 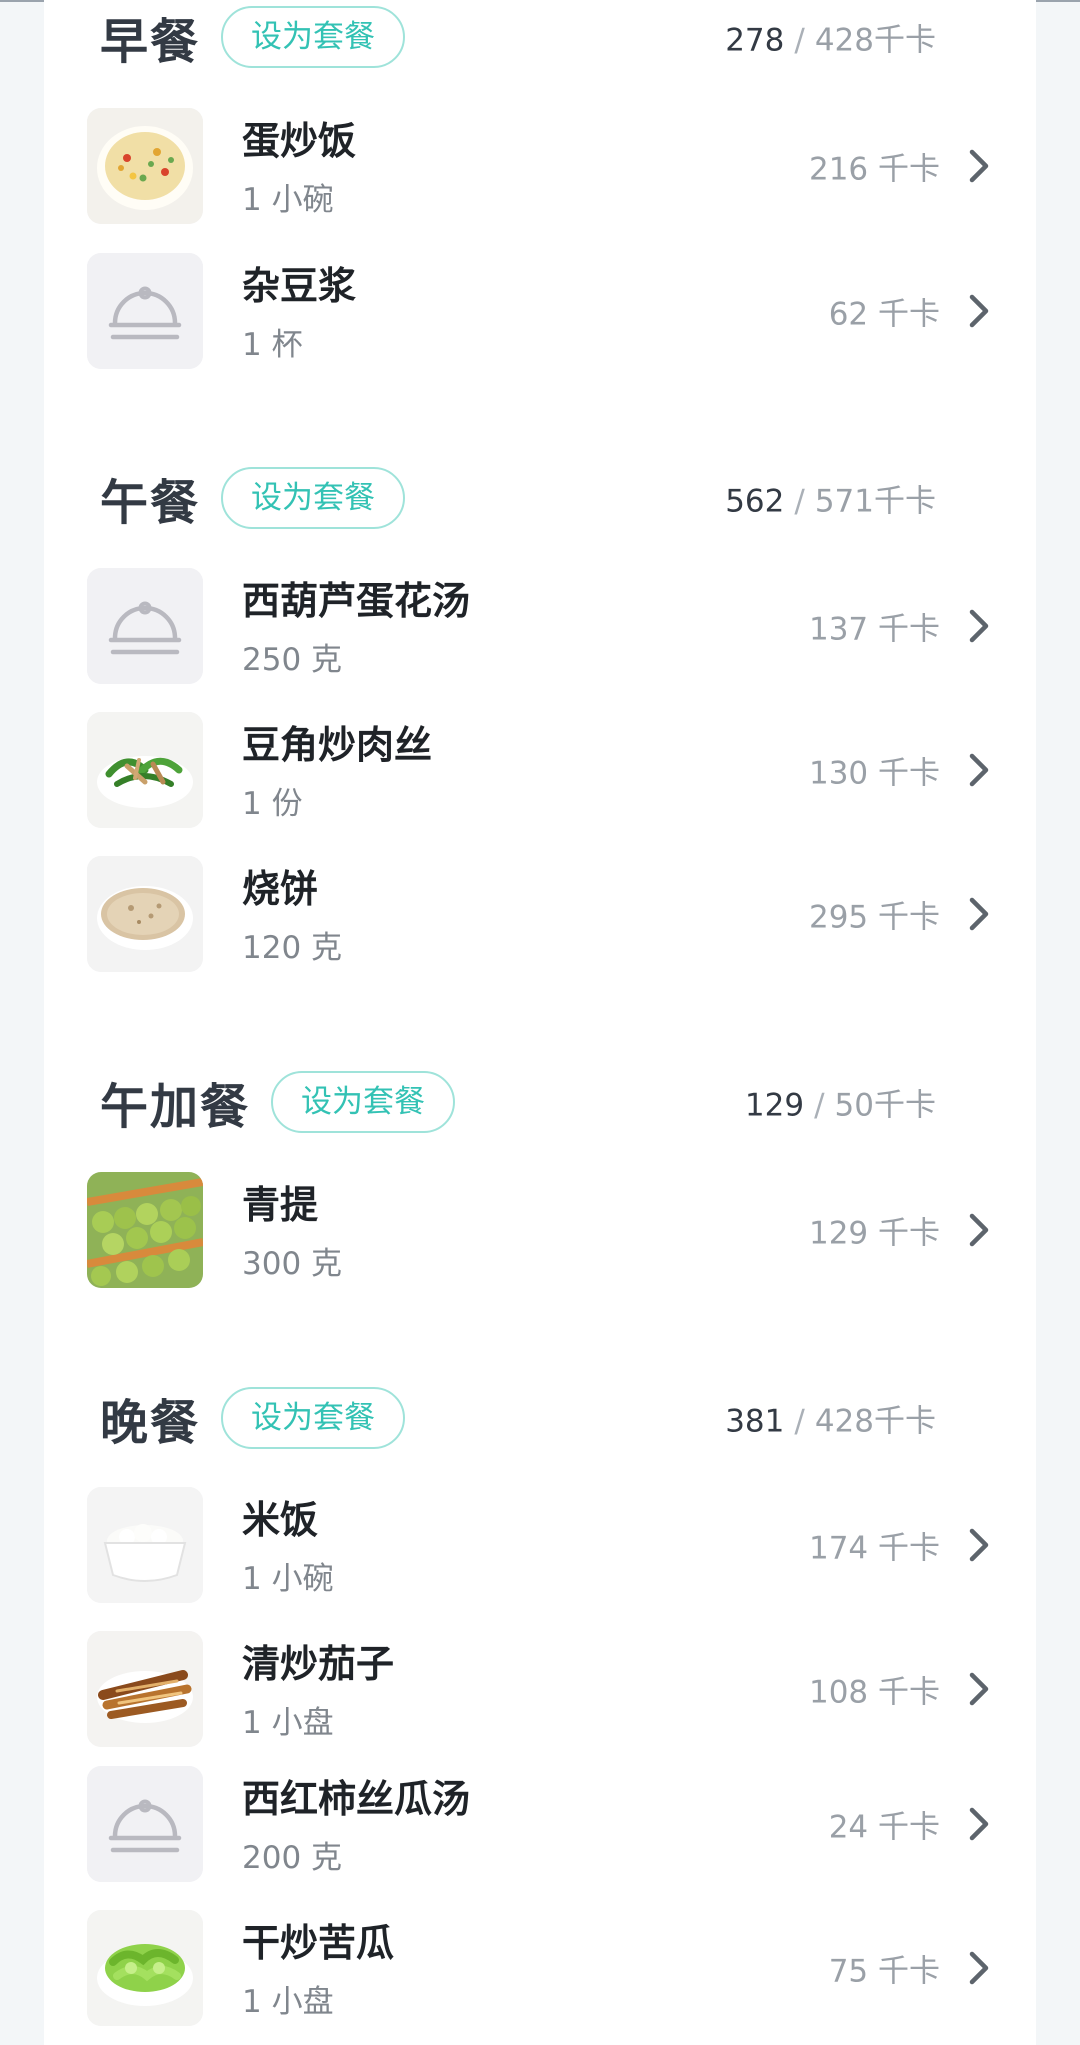 I want to click on food-item: 清炒茄子 1 小盘 108 千卡, so click(x=540, y=1689).